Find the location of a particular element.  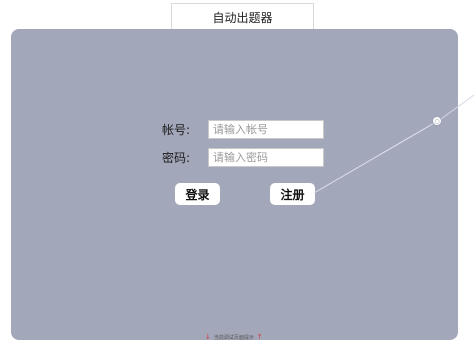

up-arrow-icon: ↑ is located at coordinates (259, 337).